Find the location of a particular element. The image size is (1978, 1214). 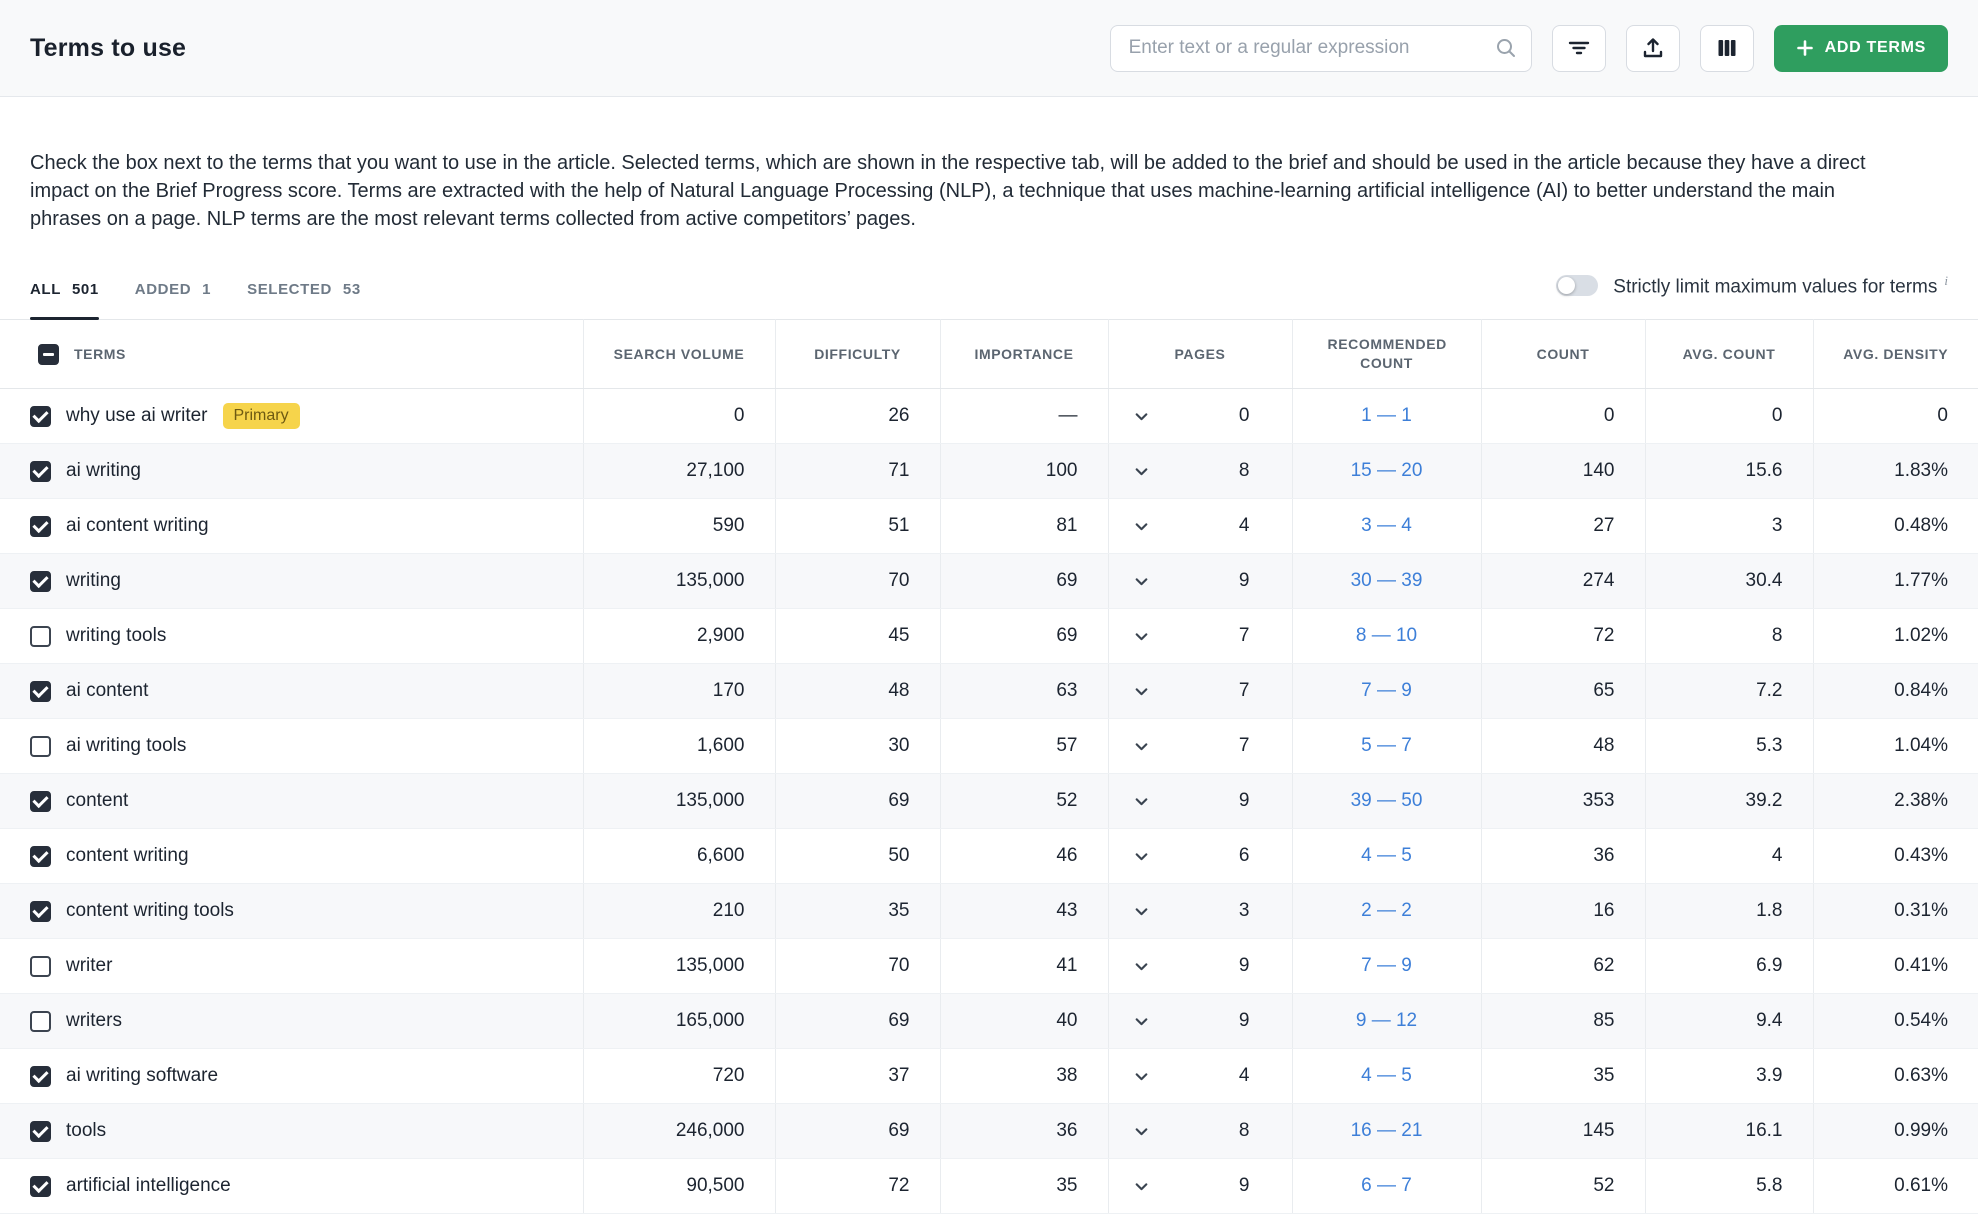

filter-icon is located at coordinates (1579, 48).